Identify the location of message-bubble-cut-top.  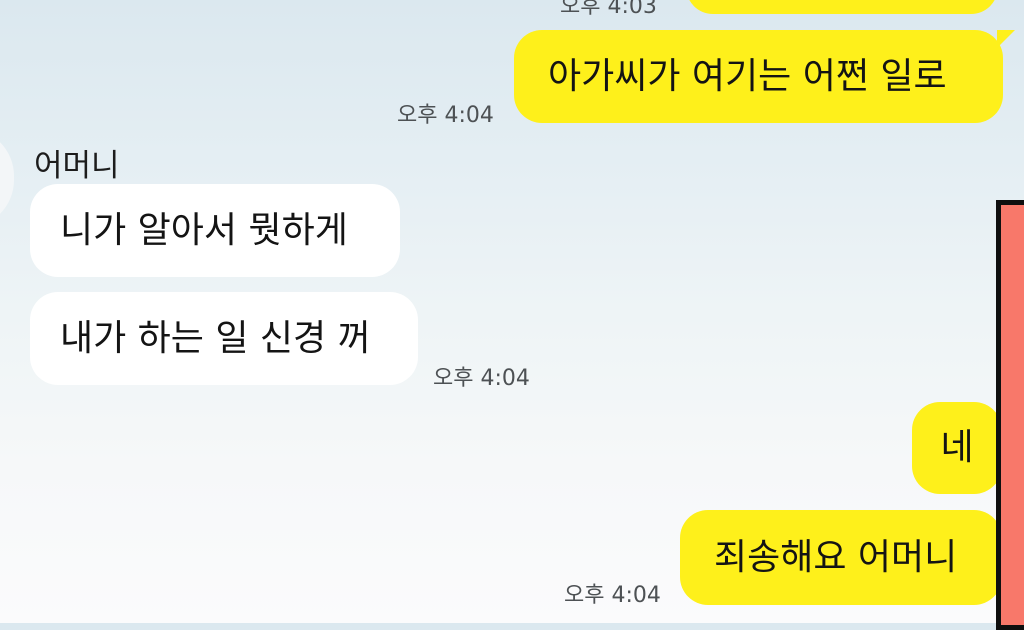
(842, 7).